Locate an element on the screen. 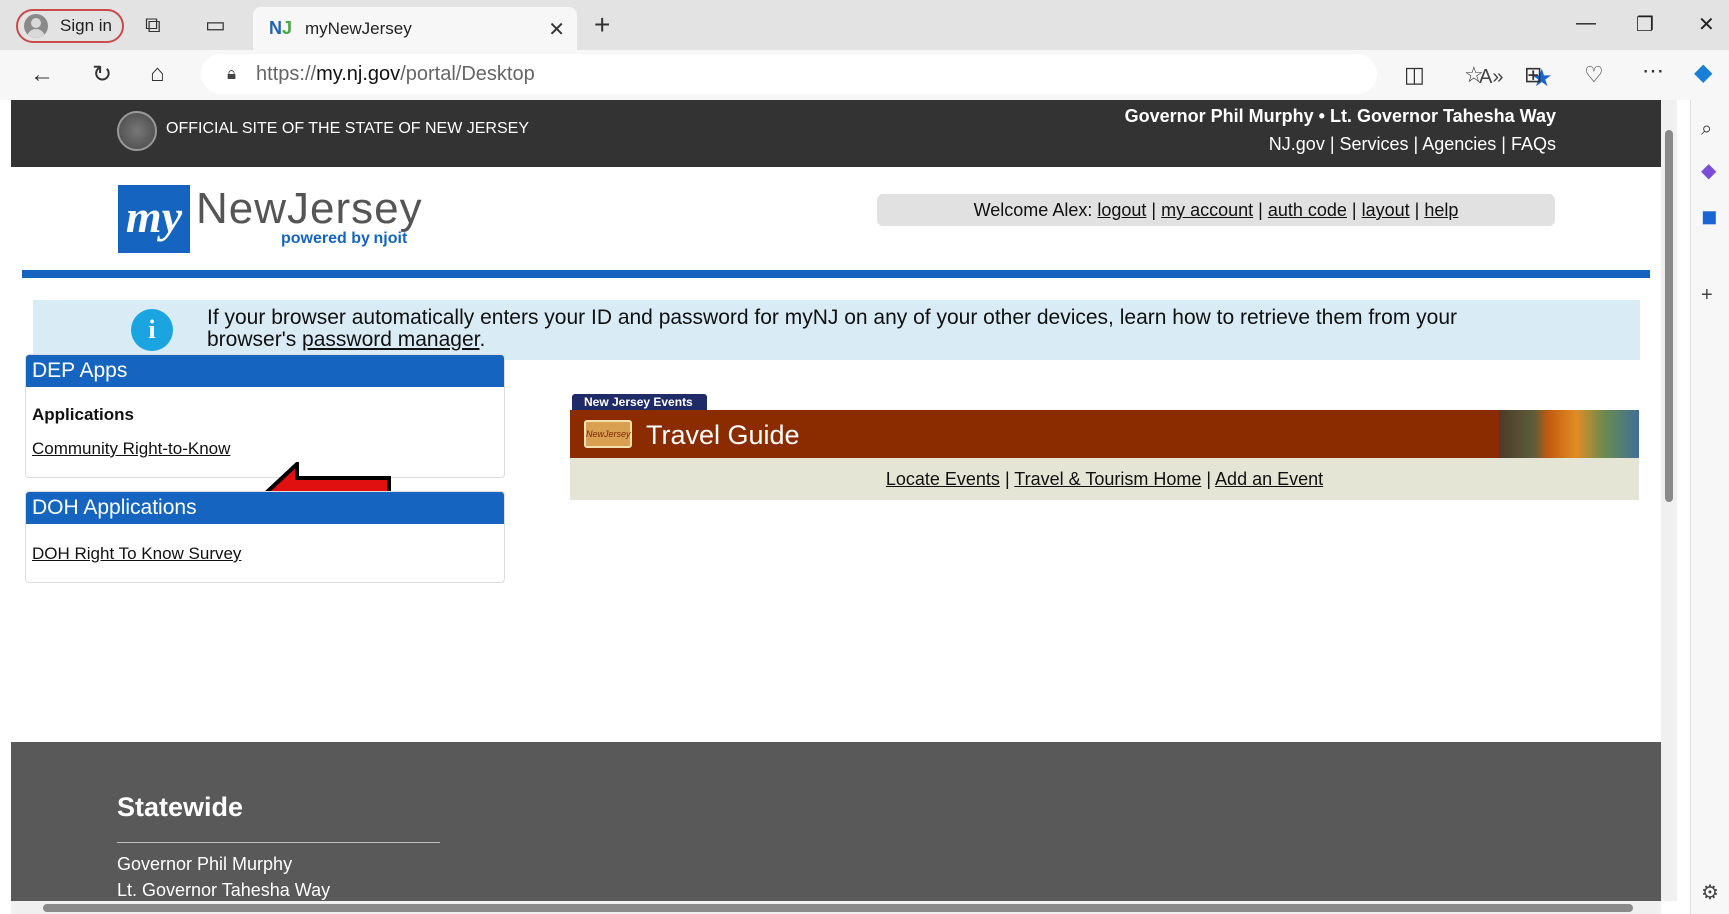 This screenshot has width=1729, height=914. welcome-text: Welcome Alex: is located at coordinates (1033, 210).